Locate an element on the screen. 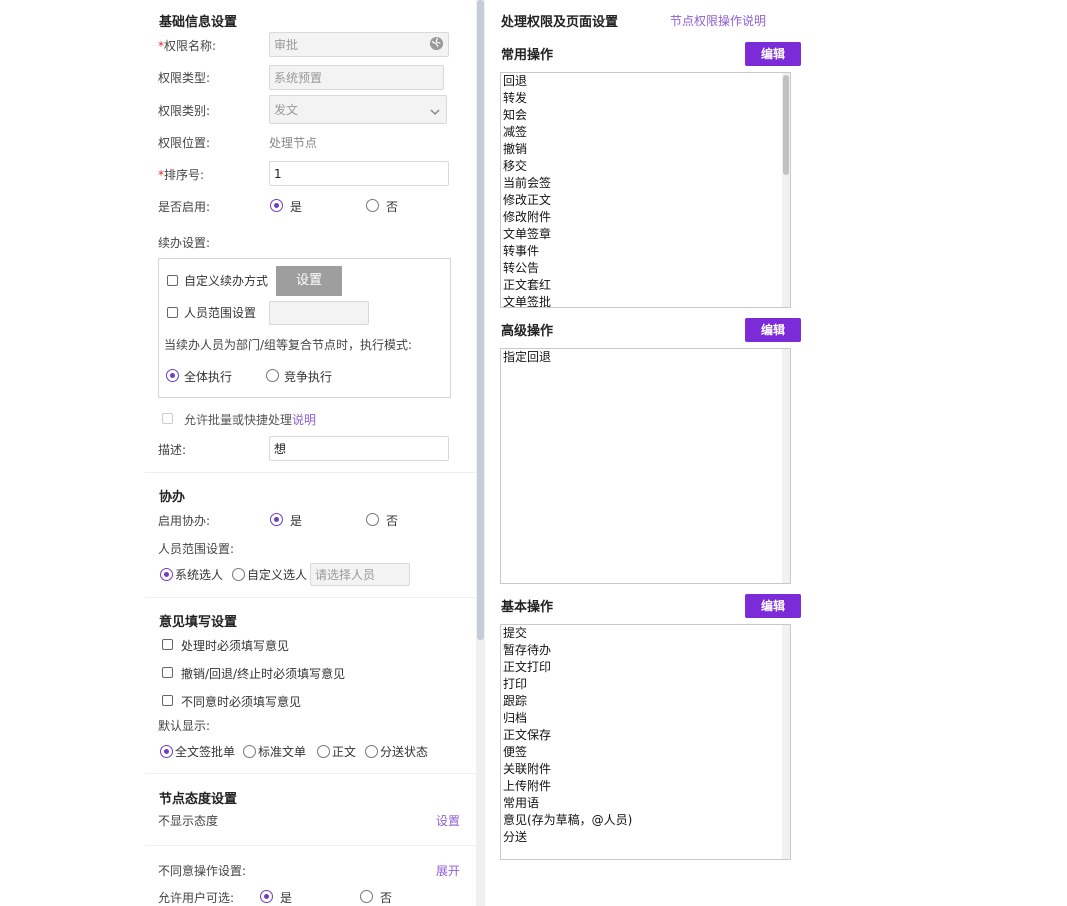 This screenshot has height=906, width=1067. scope-setting-label: 人员范围设置 is located at coordinates (220, 313).